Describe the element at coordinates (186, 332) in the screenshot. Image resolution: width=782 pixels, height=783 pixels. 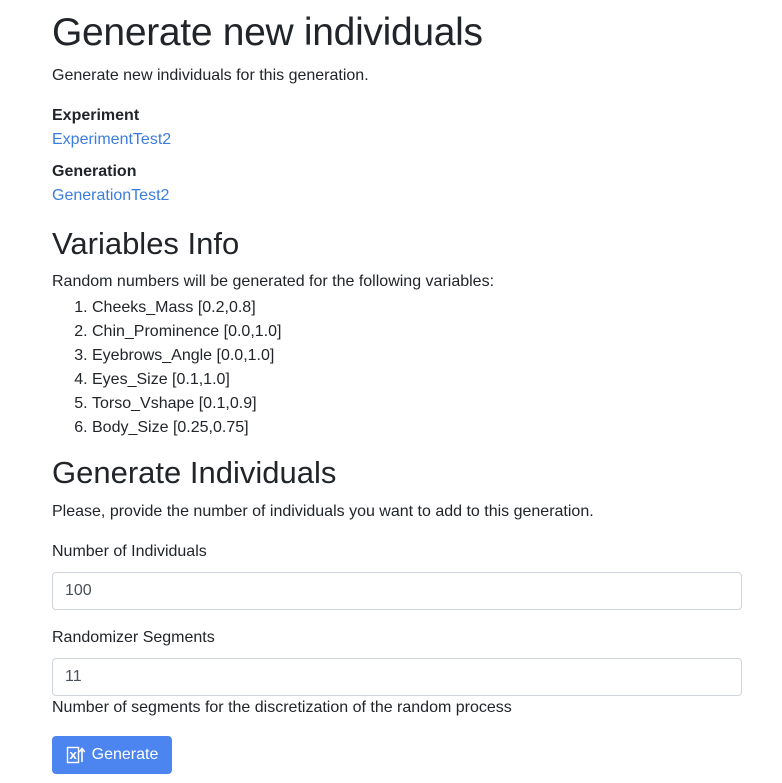
I see `variable-item: Chin_Prominence [0.0,1.0]` at that location.